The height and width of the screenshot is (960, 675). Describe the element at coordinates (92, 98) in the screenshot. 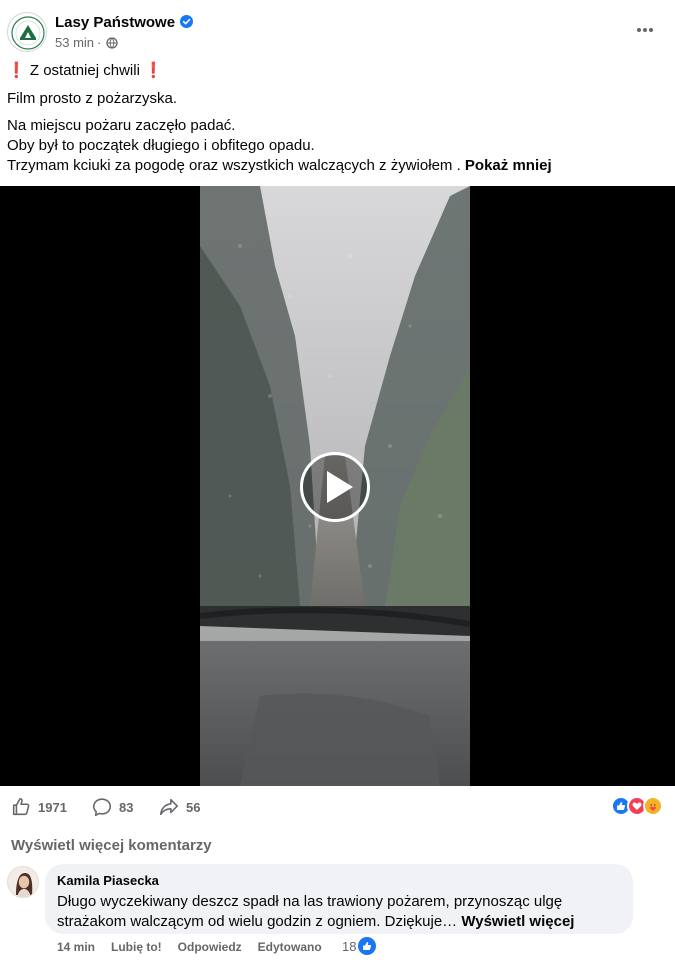

I see `post-text-line-2: Film prosto z pożarzyska.` at that location.